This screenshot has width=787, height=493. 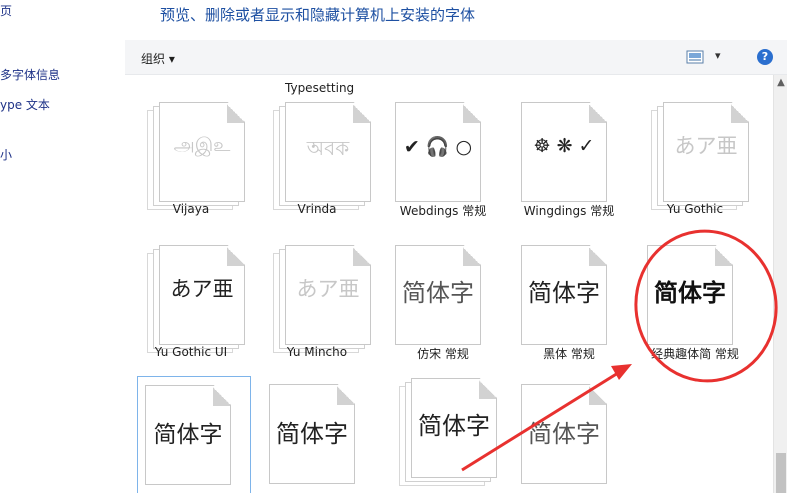 I want to click on font-tile-yu-gothic: あア亜 Yu Gothic, so click(x=695, y=160).